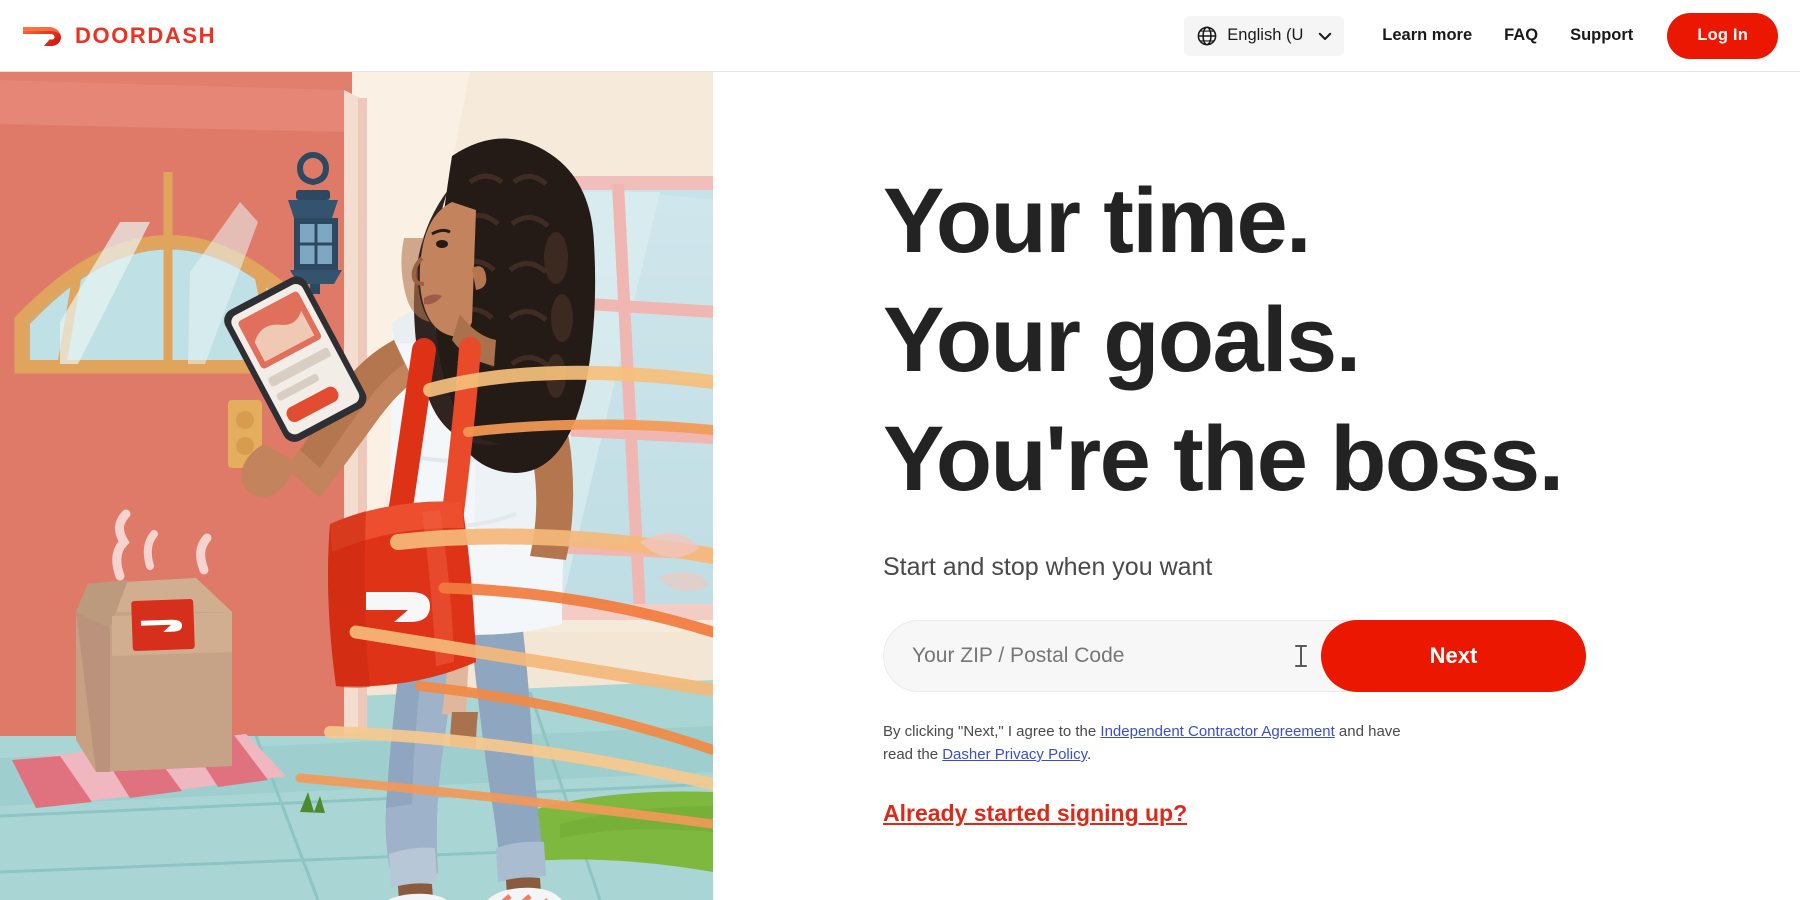  I want to click on headline-line-2: Your goals., so click(1122, 340).